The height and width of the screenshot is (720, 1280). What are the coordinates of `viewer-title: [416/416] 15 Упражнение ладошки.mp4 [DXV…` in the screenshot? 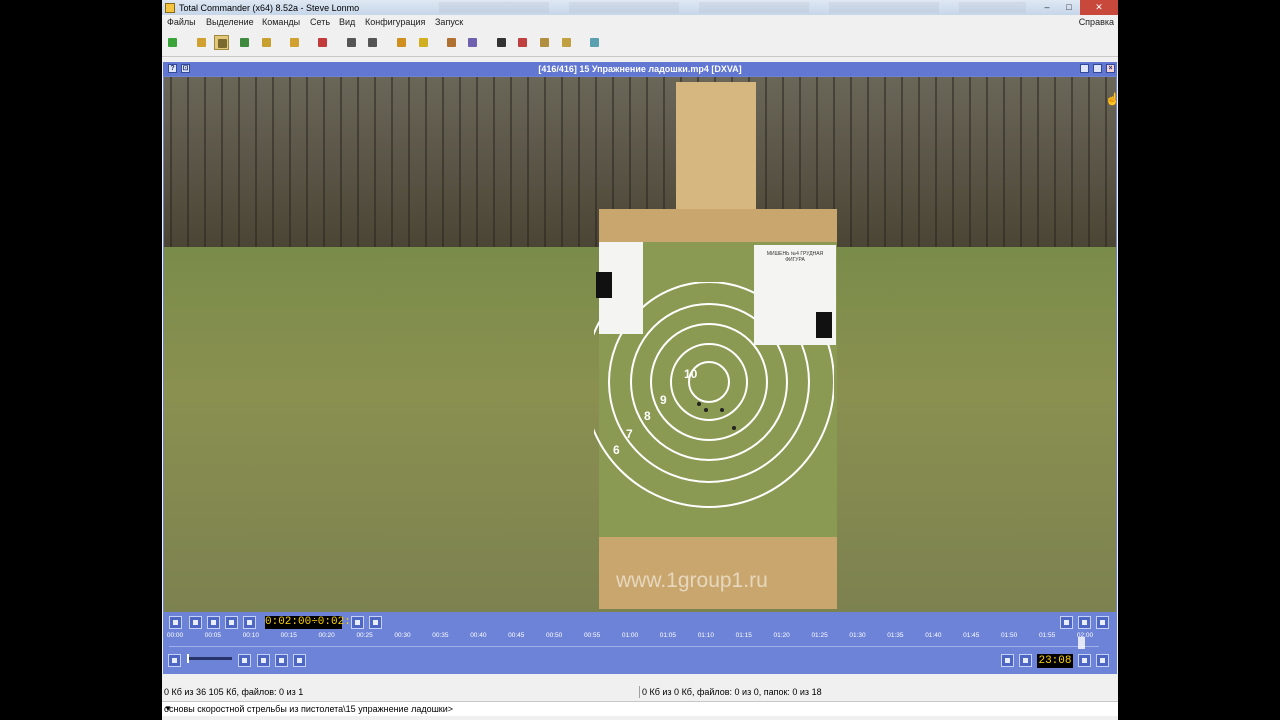 It's located at (640, 69).